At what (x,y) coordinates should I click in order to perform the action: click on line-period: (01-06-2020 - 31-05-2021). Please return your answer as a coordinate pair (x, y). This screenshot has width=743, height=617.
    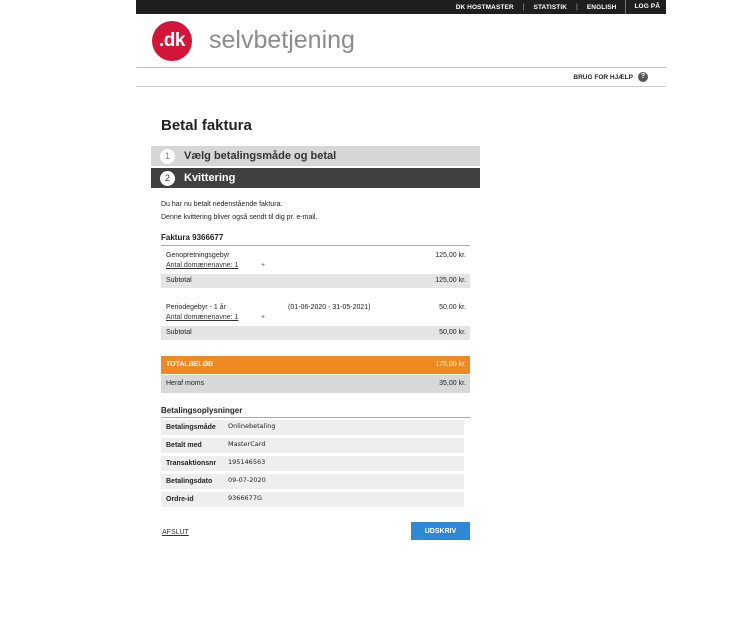
    Looking at the image, I should click on (329, 307).